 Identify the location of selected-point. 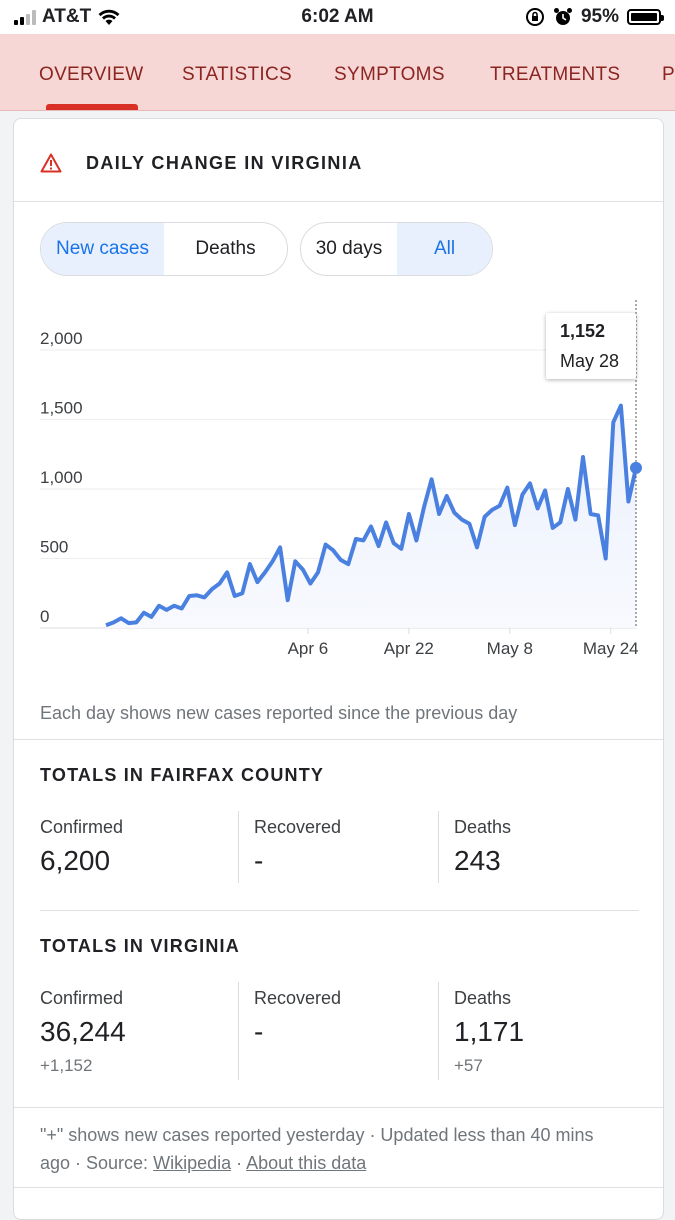
(636, 467).